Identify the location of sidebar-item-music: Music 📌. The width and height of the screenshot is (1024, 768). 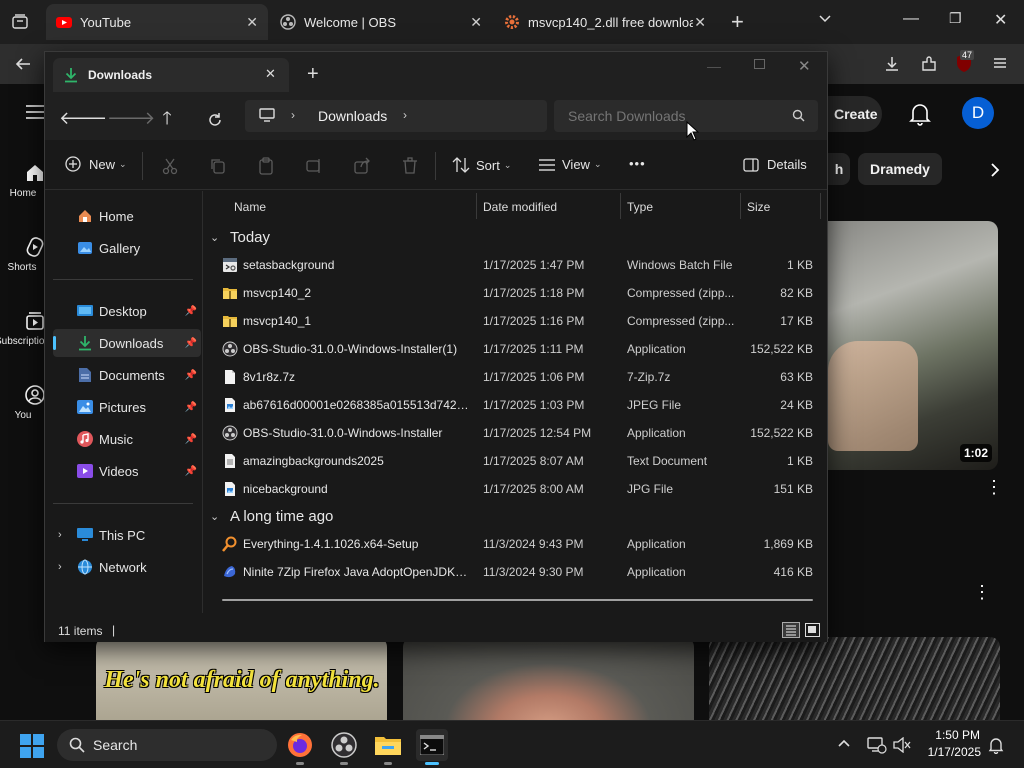
(127, 439).